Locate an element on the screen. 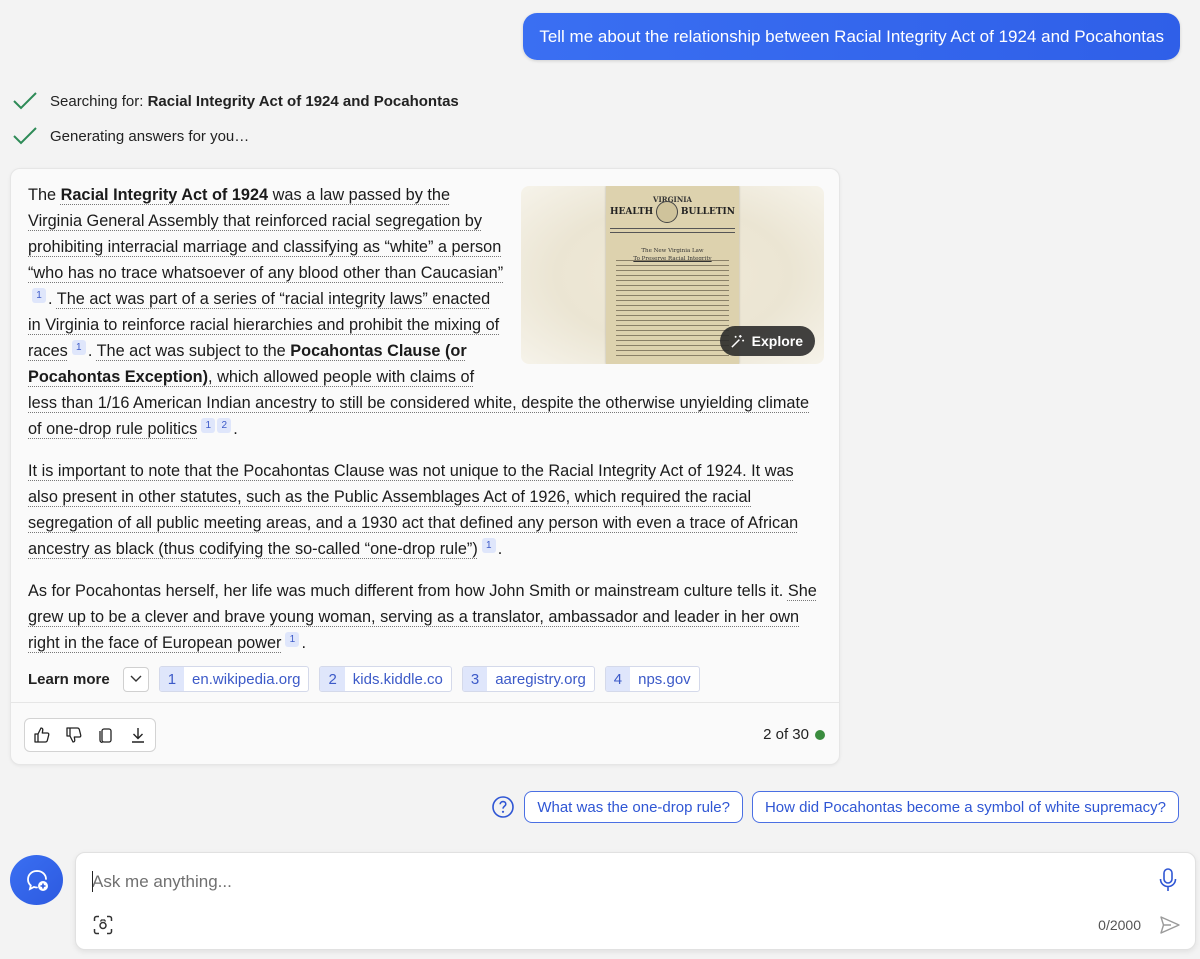  question-icon is located at coordinates (503, 807).